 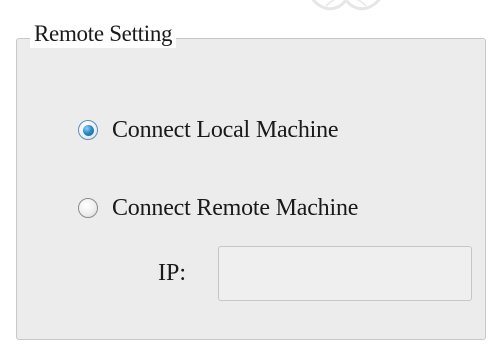 I want to click on emblem-watermark-icon, so click(x=346, y=5).